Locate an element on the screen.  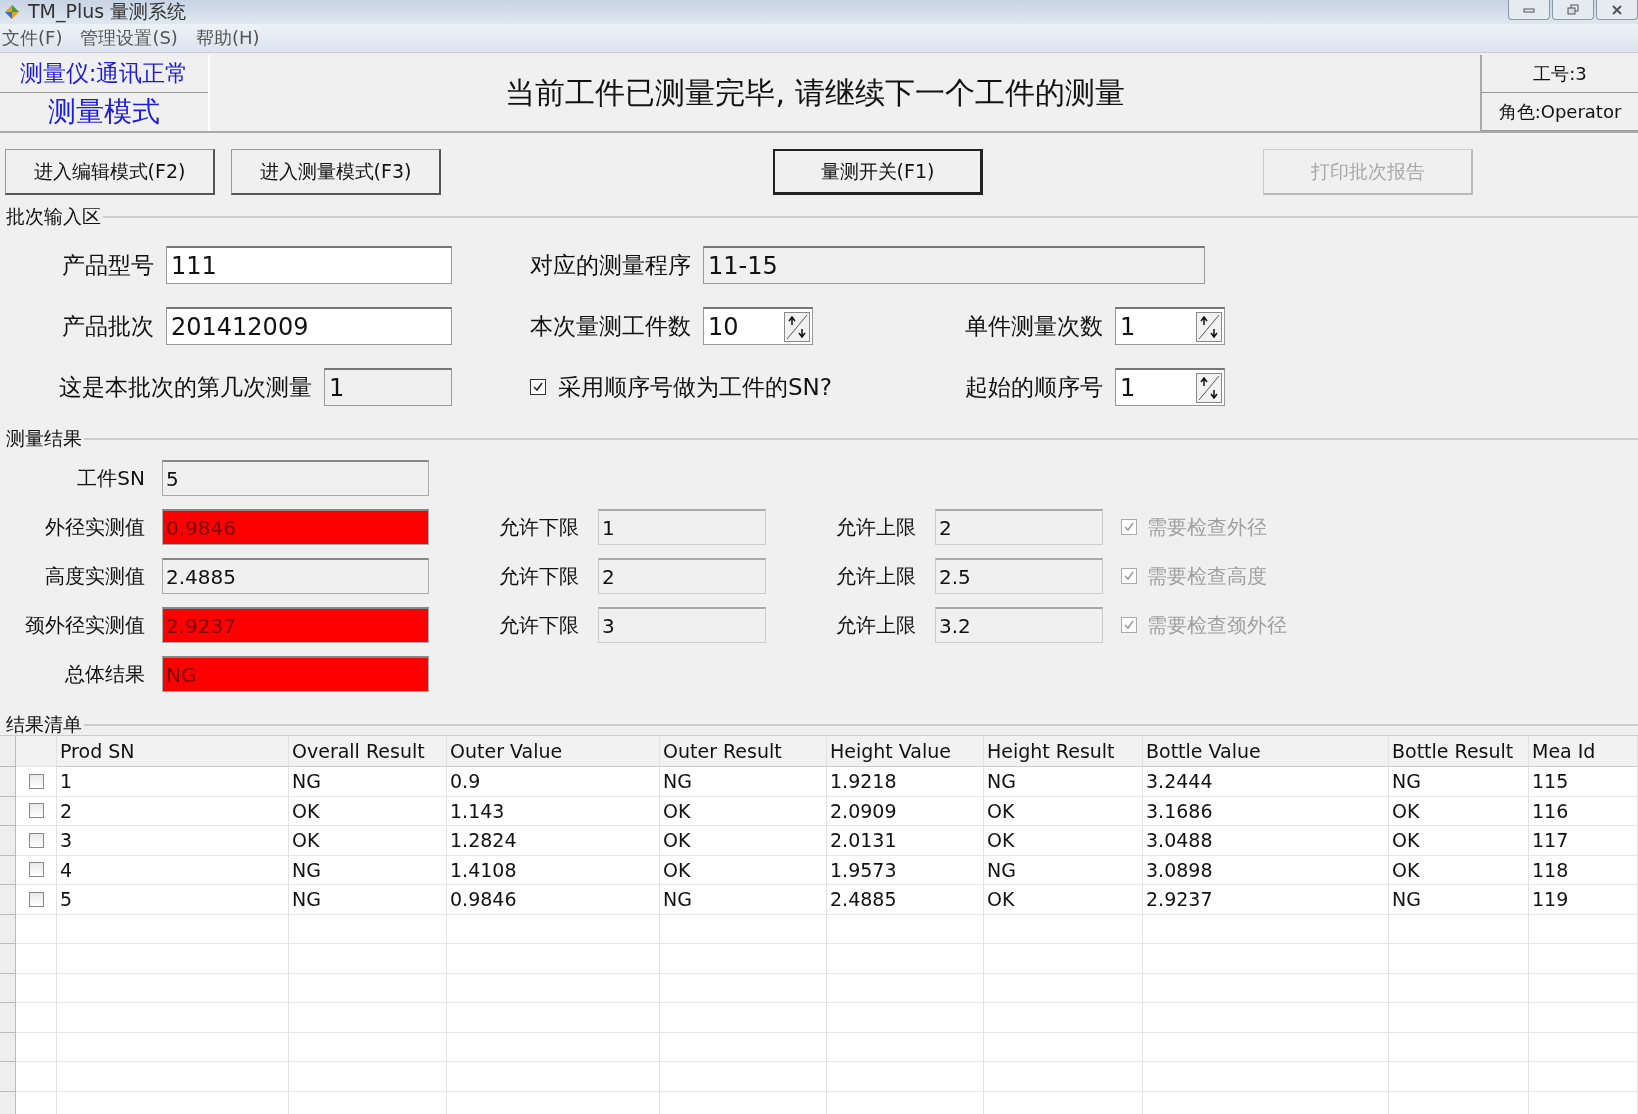
close-button is located at coordinates (1617, 10).